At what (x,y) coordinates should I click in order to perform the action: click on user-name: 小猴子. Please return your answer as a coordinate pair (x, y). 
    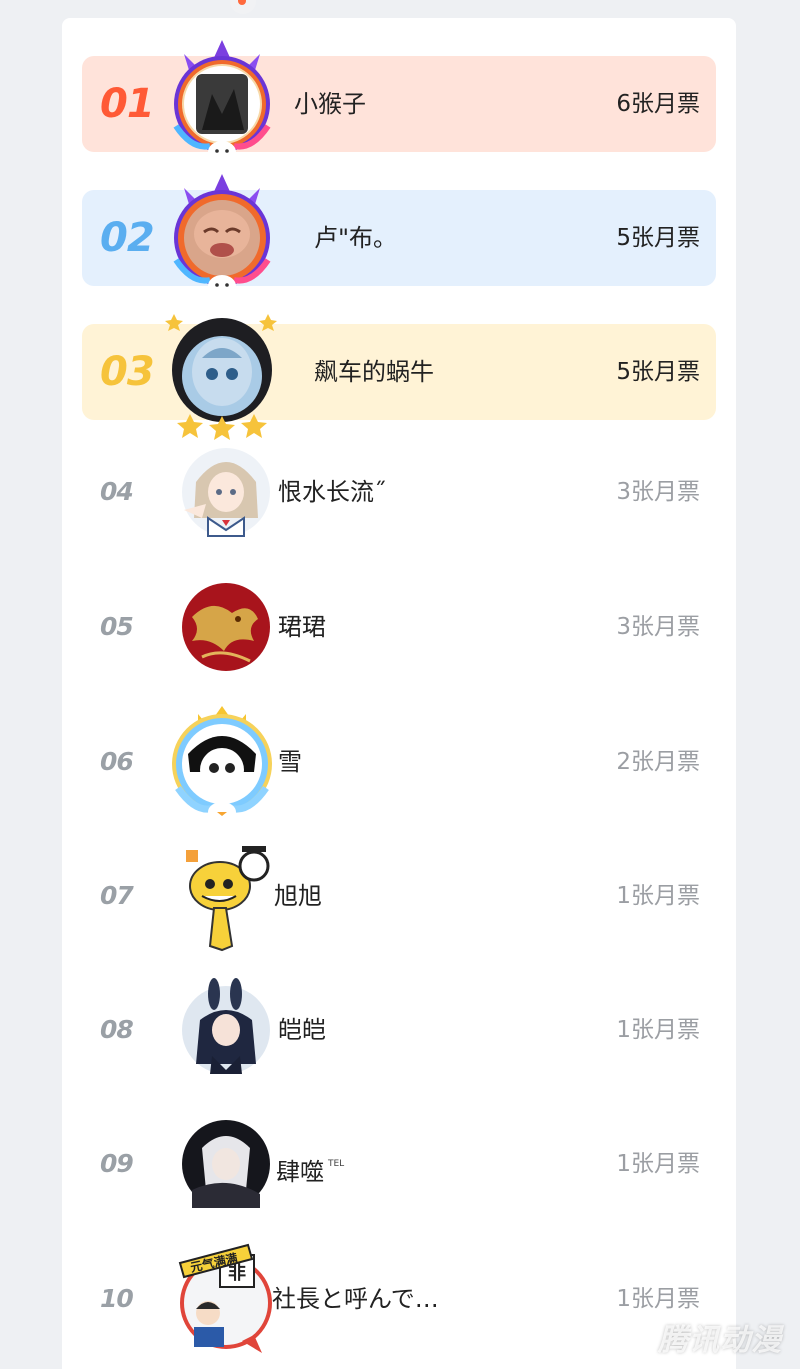
    Looking at the image, I should click on (330, 104).